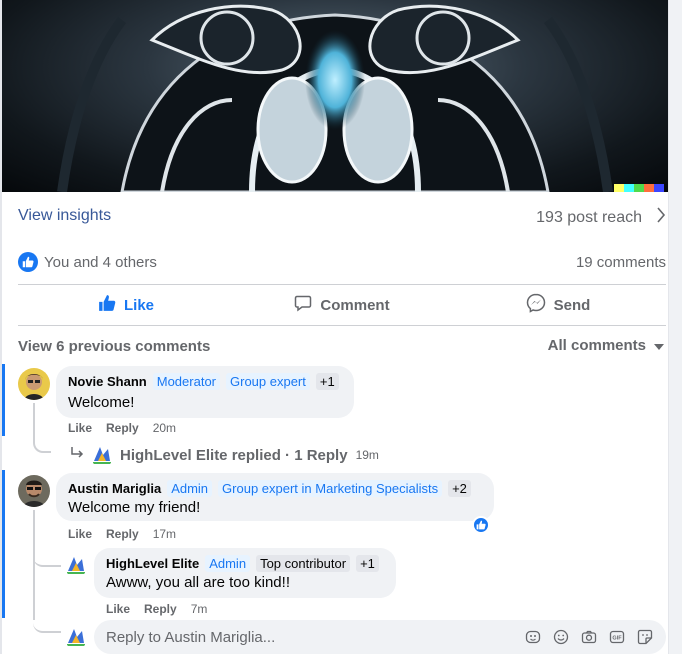 The image size is (682, 654). What do you see at coordinates (164, 428) in the screenshot?
I see `comment-timestamp: 20m` at bounding box center [164, 428].